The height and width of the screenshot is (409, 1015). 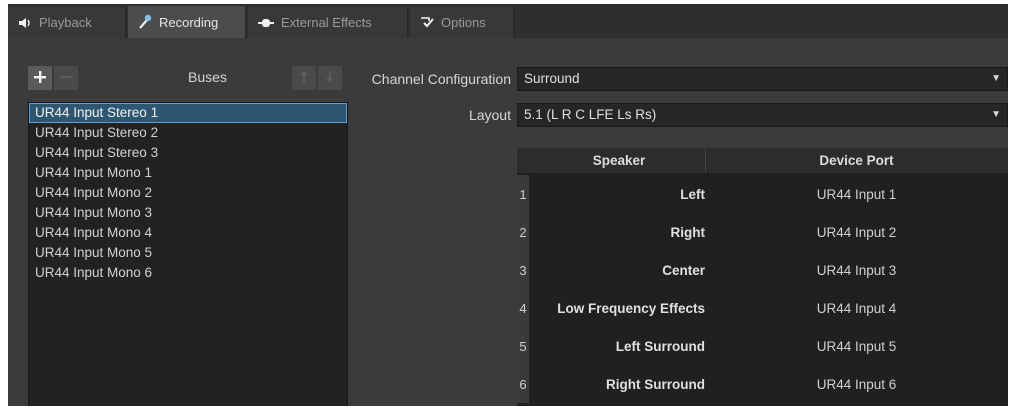 What do you see at coordinates (188, 273) in the screenshot?
I see `bus-item-mono-6: UR44 Input Mono 6` at bounding box center [188, 273].